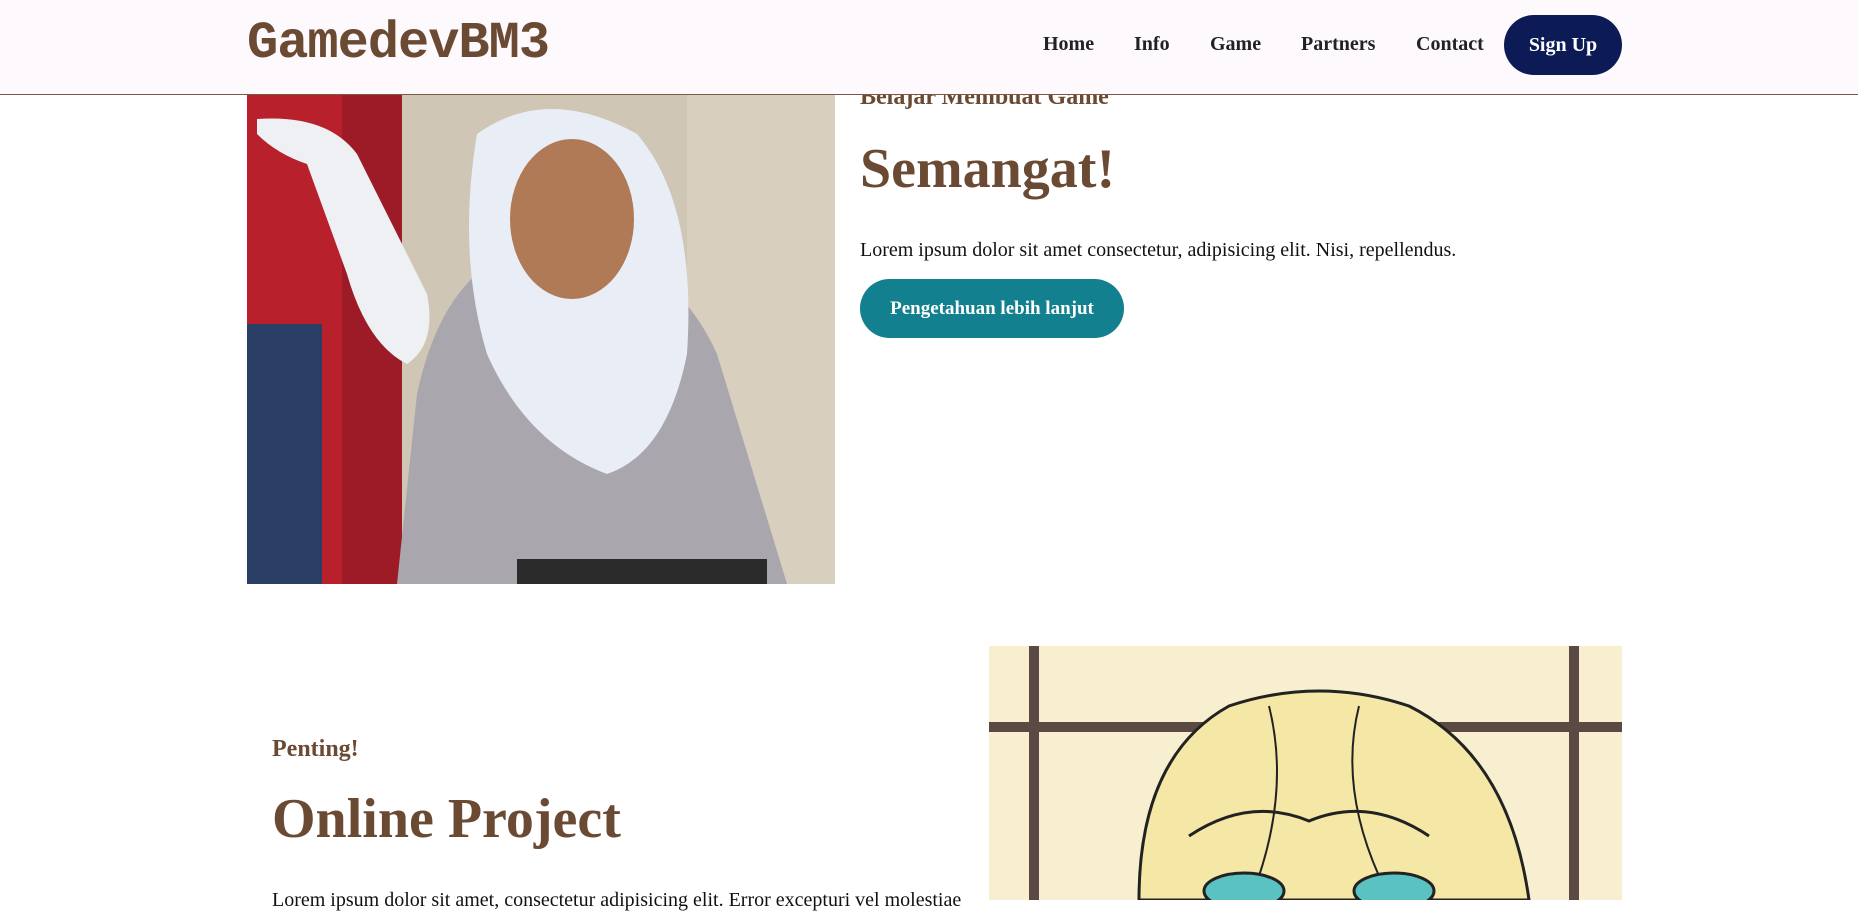  What do you see at coordinates (1235, 44) in the screenshot?
I see `nav-game-link: Game` at bounding box center [1235, 44].